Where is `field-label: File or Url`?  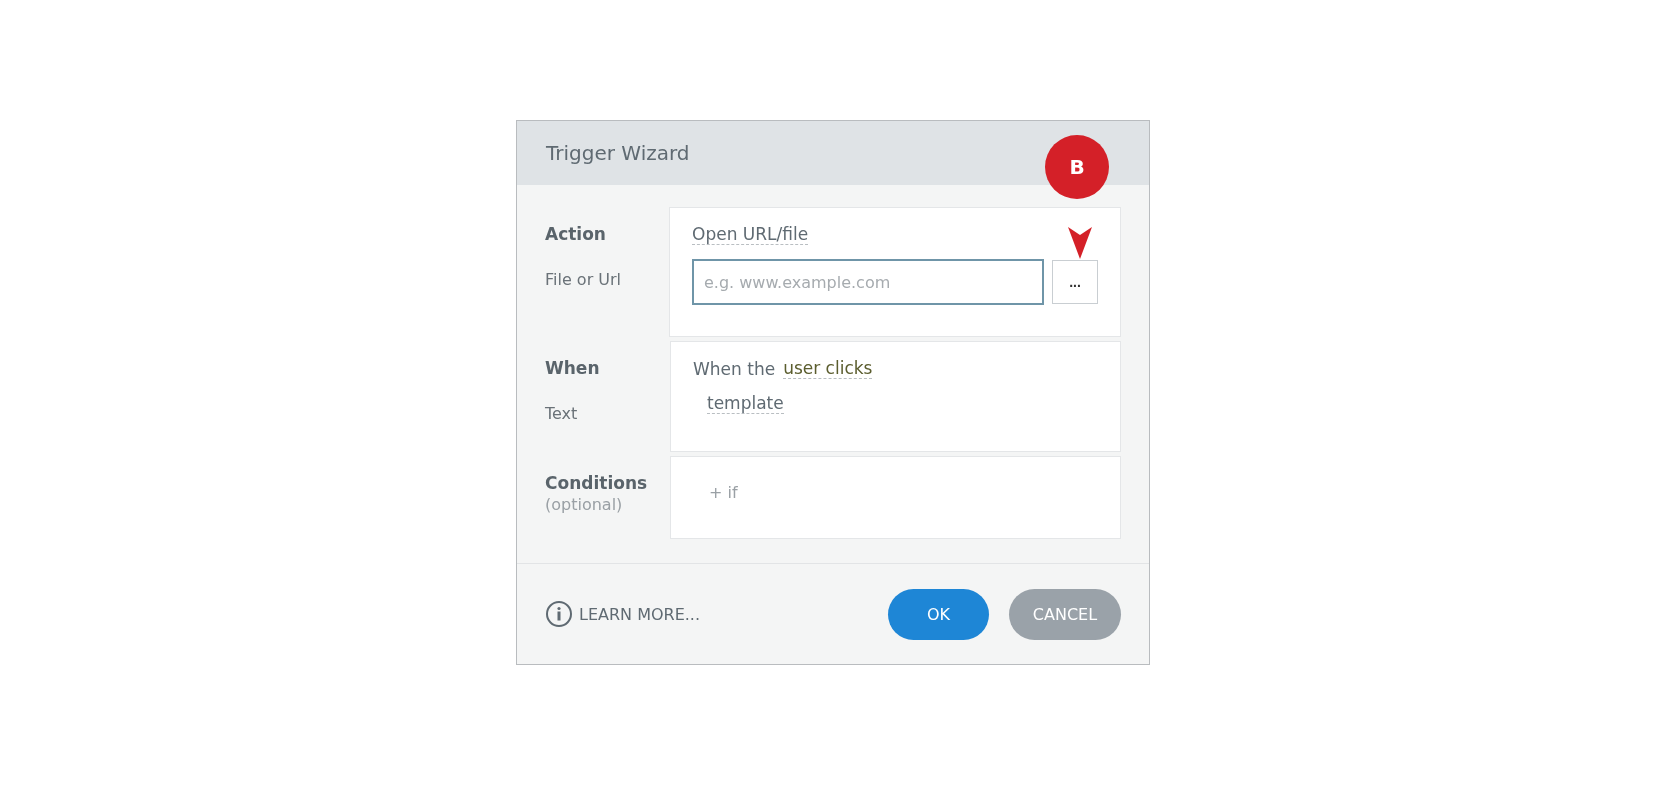 field-label: File or Url is located at coordinates (584, 279).